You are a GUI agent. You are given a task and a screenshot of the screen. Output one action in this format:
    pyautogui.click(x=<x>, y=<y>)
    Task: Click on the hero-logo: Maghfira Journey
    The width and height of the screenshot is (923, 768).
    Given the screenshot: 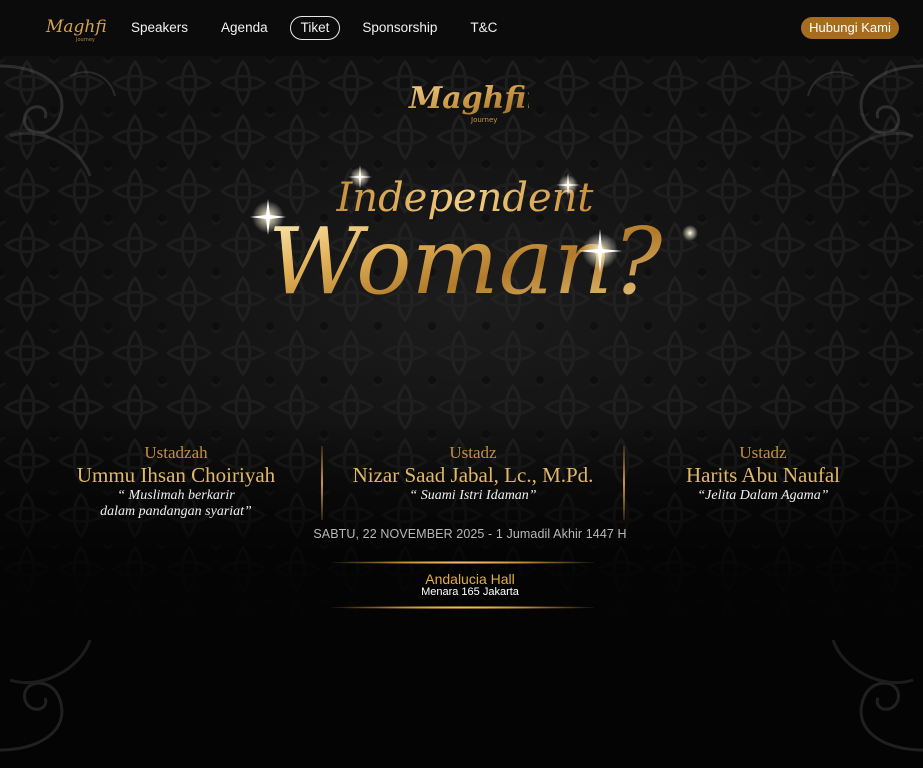 What is the action you would take?
    pyautogui.click(x=468, y=102)
    